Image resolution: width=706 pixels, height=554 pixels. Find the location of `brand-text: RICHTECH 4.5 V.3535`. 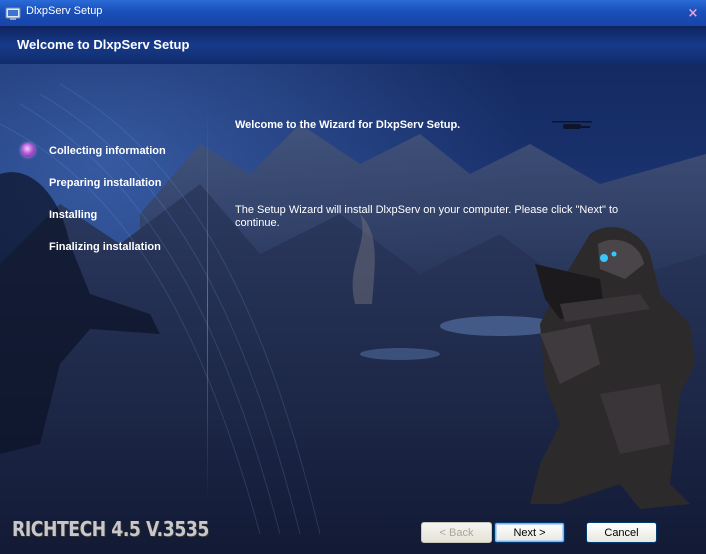

brand-text: RICHTECH 4.5 V.3535 is located at coordinates (110, 529).